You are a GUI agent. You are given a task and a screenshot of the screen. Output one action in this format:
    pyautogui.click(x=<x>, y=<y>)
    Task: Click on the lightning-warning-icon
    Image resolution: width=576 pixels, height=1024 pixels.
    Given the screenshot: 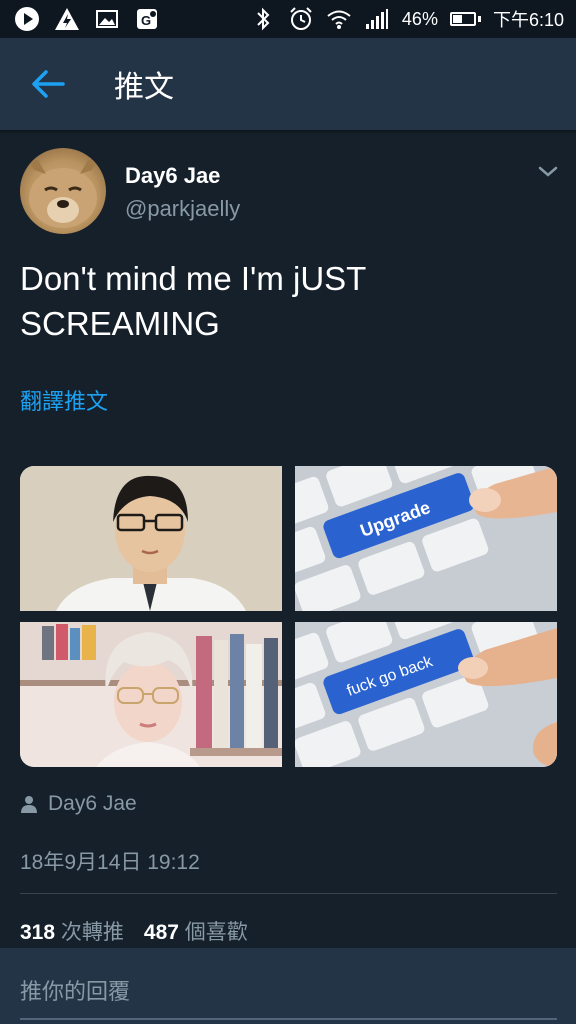 What is the action you would take?
    pyautogui.click(x=67, y=19)
    